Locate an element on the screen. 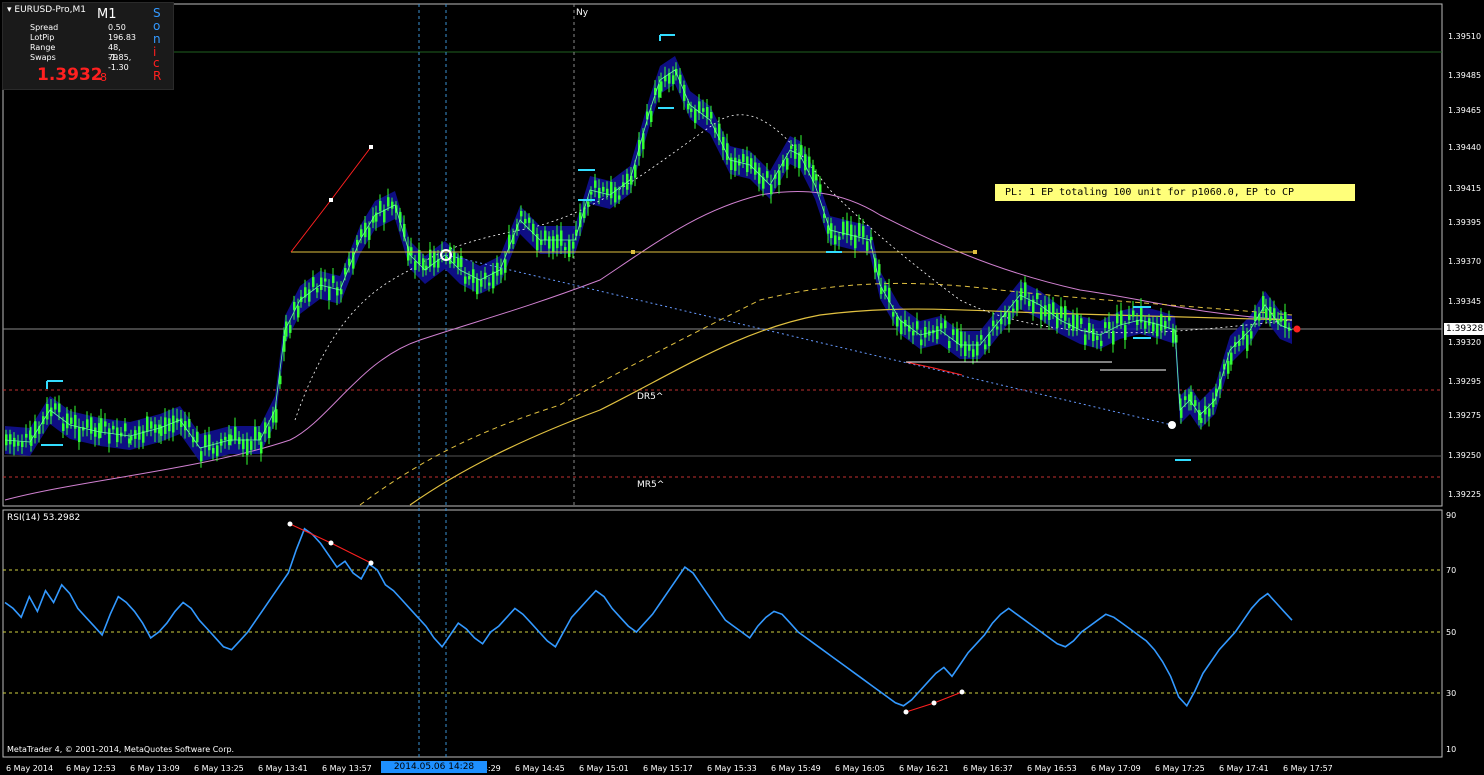 The height and width of the screenshot is (775, 1484). time-tick-label: 6 May 13:09 is located at coordinates (155, 768).